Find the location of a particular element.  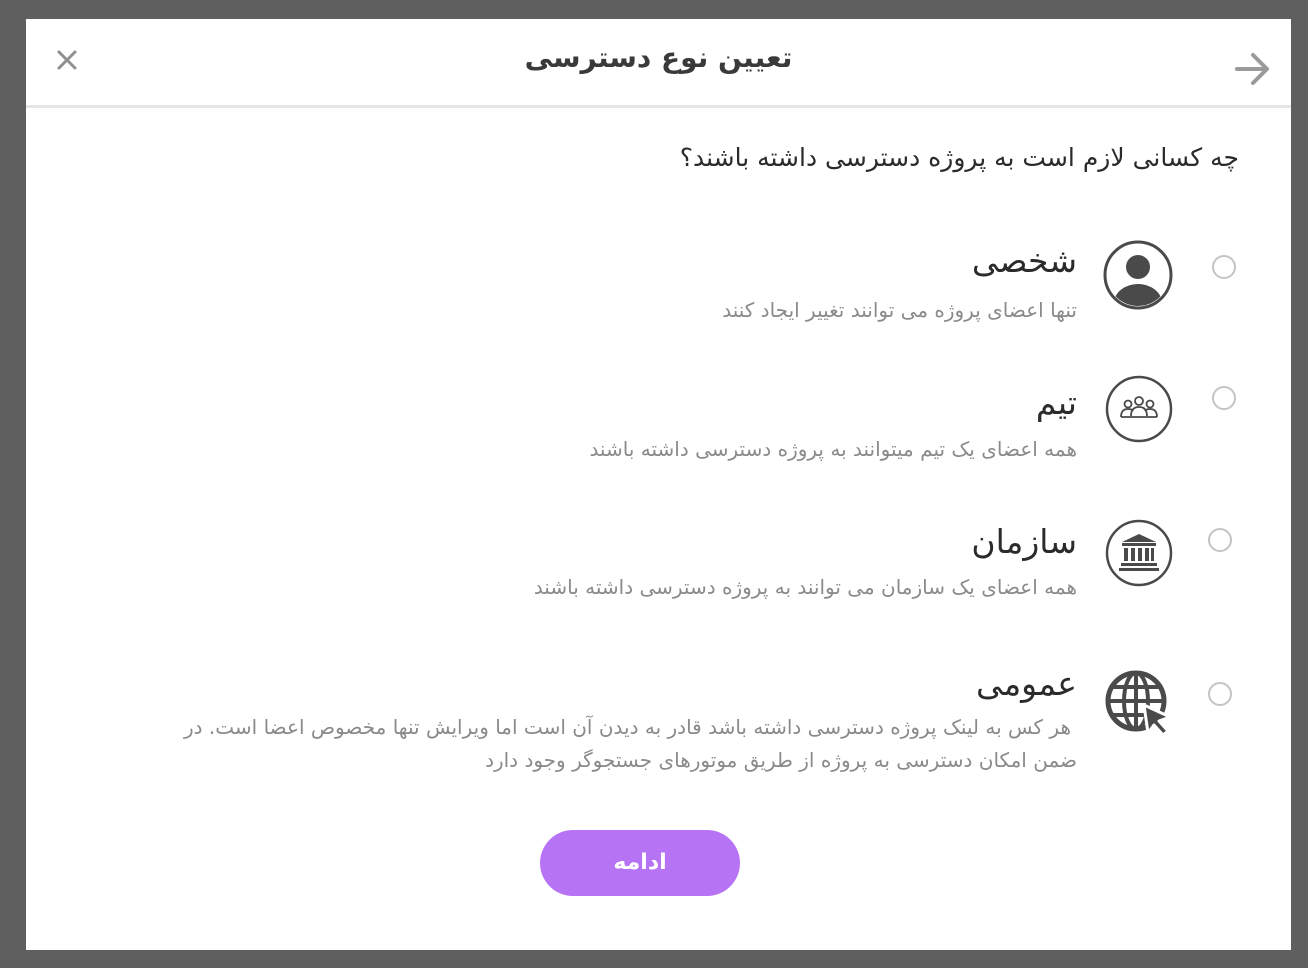

dialog-title: تعیین نوع دسترسی is located at coordinates (658, 57).